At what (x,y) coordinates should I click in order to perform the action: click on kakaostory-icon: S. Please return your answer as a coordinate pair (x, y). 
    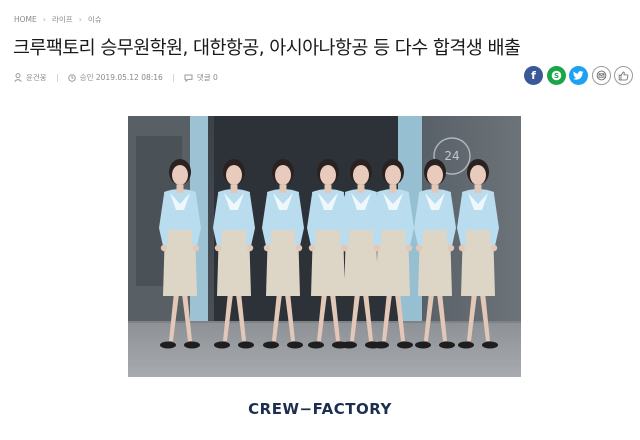
    Looking at the image, I should click on (556, 75).